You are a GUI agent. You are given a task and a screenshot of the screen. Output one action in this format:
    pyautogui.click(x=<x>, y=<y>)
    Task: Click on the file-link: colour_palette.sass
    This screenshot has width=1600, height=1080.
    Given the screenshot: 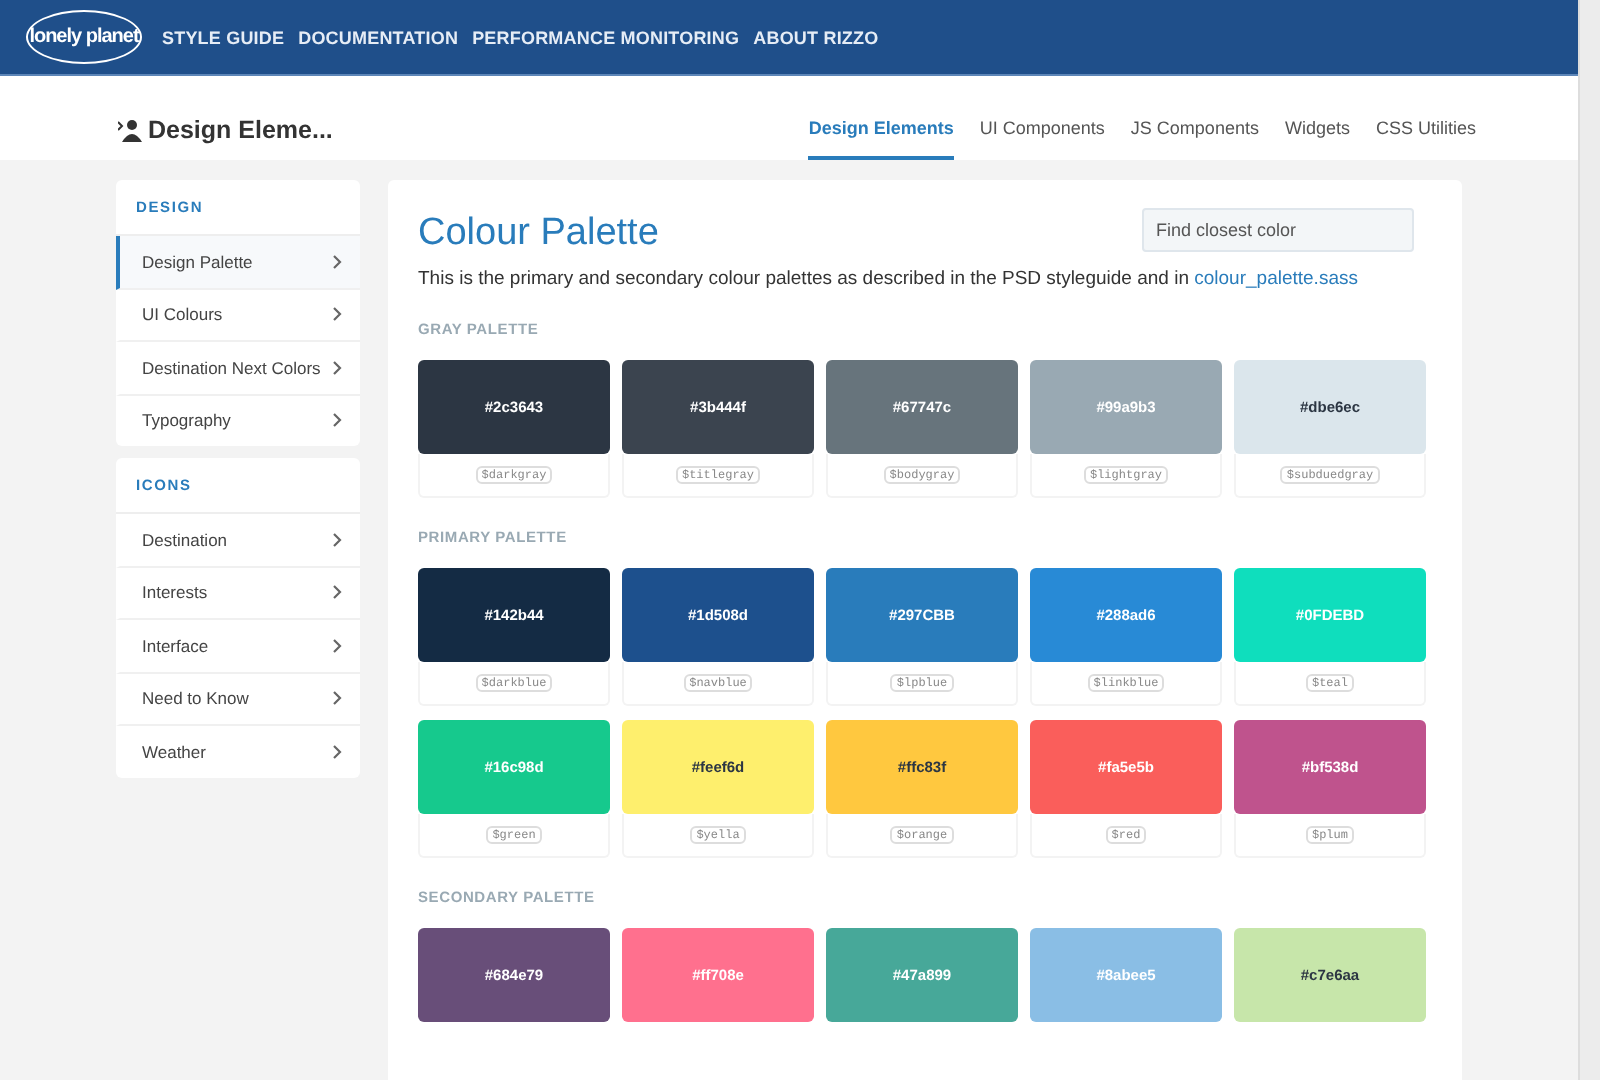 What is the action you would take?
    pyautogui.click(x=1276, y=279)
    